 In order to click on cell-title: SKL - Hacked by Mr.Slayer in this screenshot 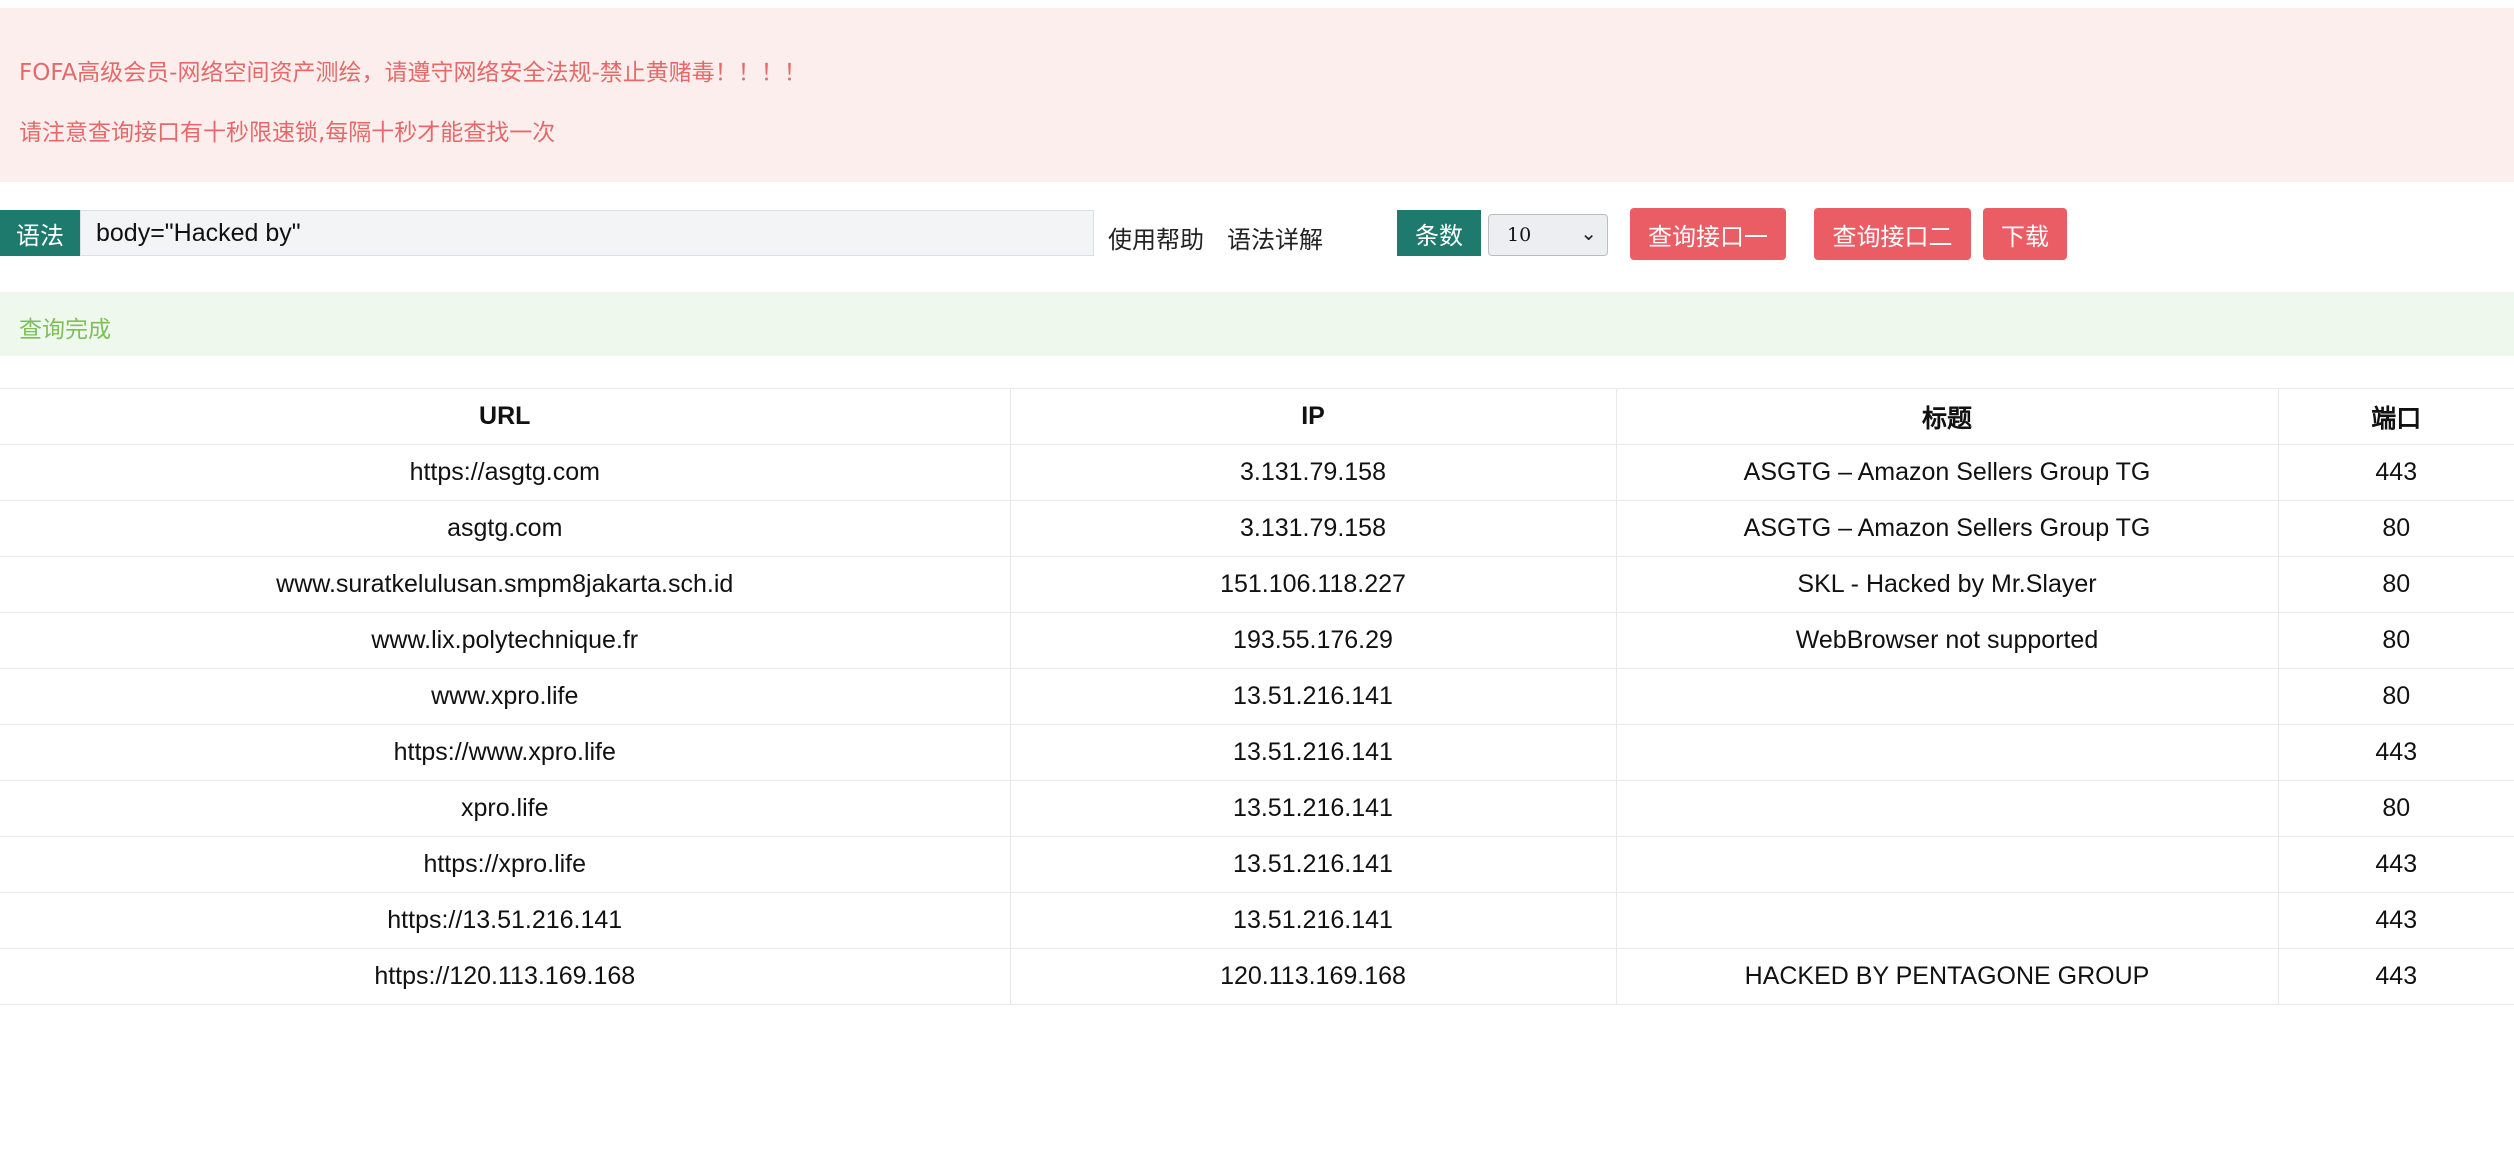, I will do `click(1946, 584)`.